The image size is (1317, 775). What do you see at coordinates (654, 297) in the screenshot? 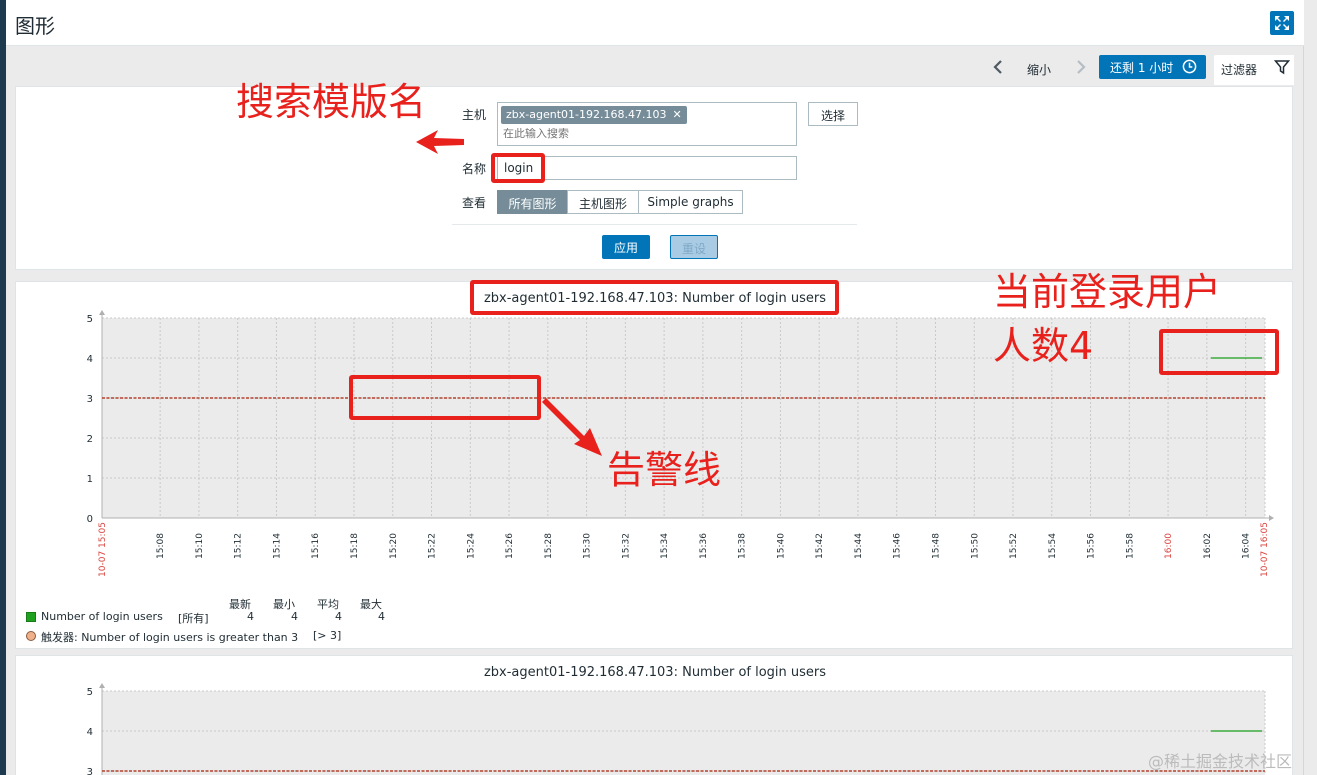
I see `annotation-title-box` at bounding box center [654, 297].